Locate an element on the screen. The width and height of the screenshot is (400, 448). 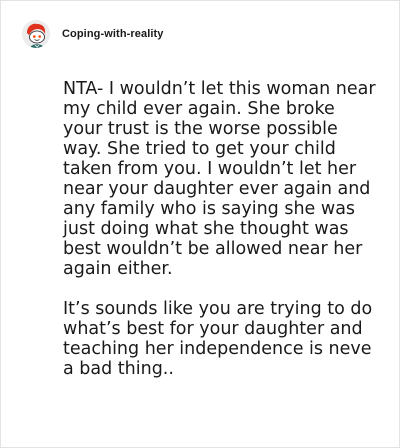
comment-header: Coping-with-reality is located at coordinates (93, 34).